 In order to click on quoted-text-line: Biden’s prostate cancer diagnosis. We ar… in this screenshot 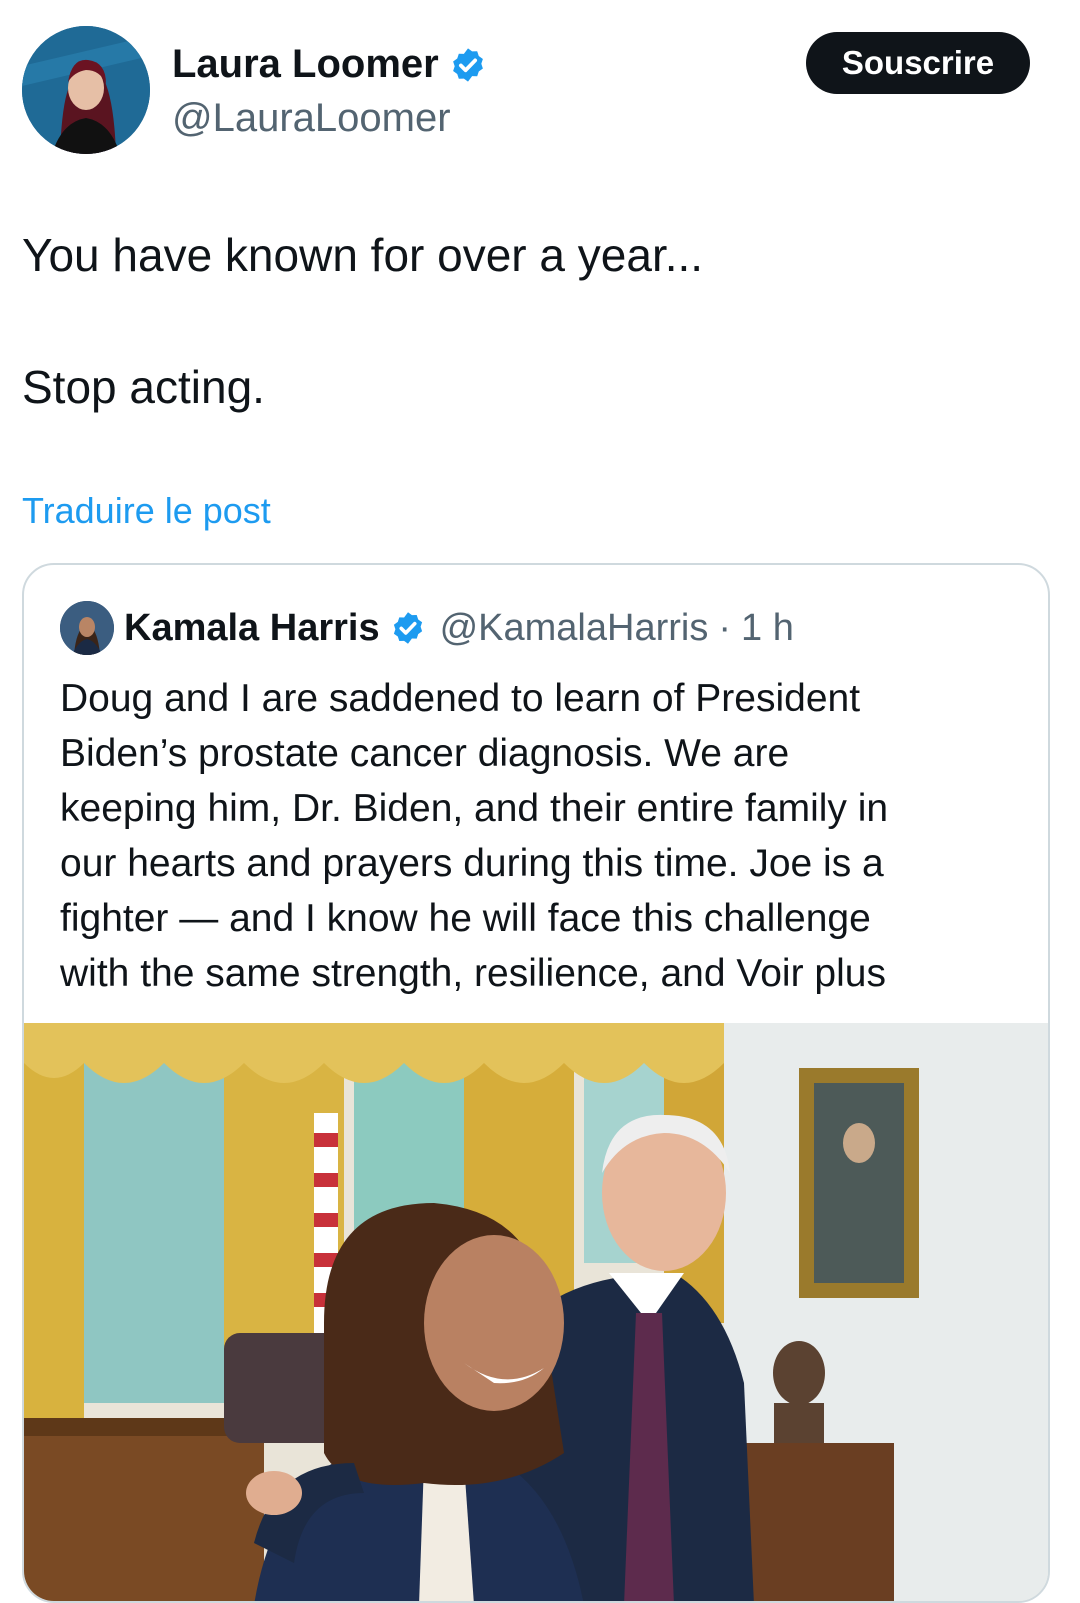, I will do `click(425, 753)`.